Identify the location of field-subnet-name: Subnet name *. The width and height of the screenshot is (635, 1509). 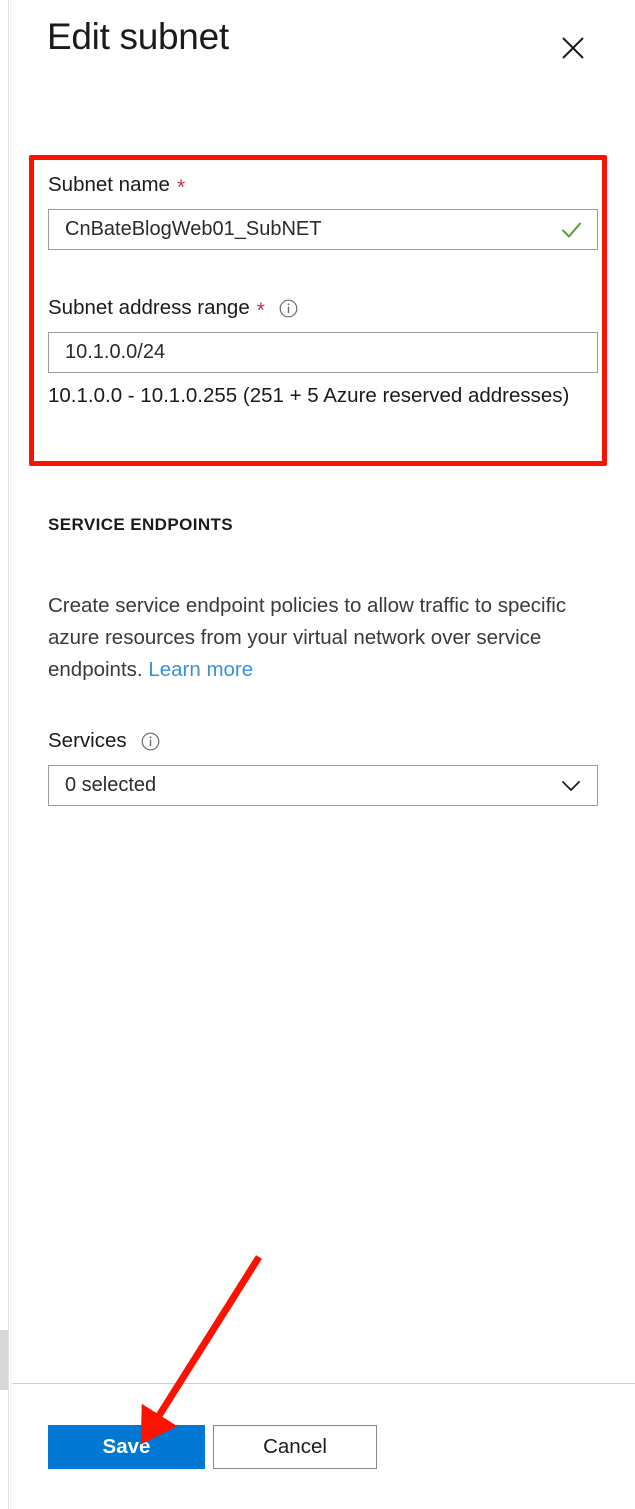
(323, 211).